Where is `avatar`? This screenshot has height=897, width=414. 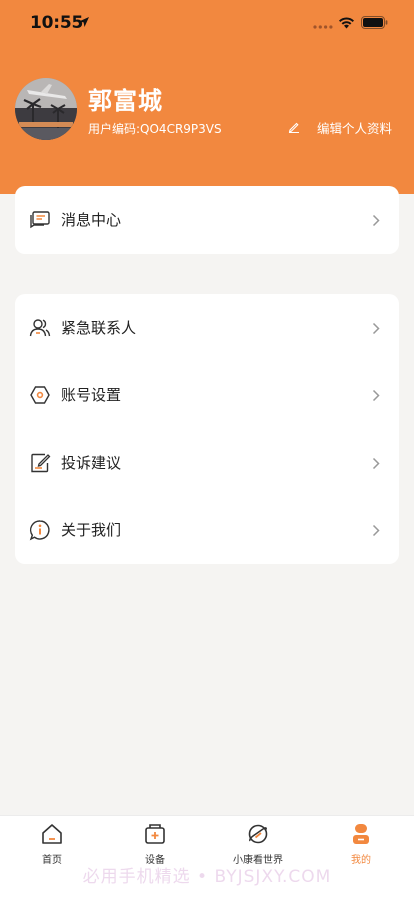
avatar is located at coordinates (46, 109).